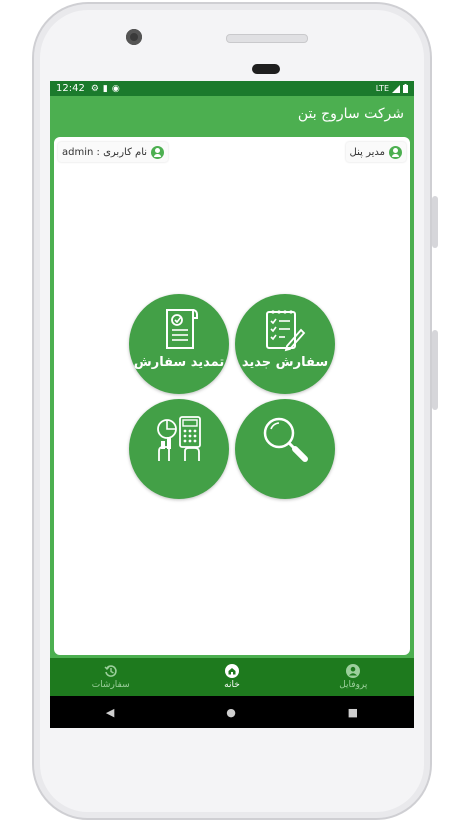 The height and width of the screenshot is (830, 464). I want to click on proximity-sensor, so click(266, 69).